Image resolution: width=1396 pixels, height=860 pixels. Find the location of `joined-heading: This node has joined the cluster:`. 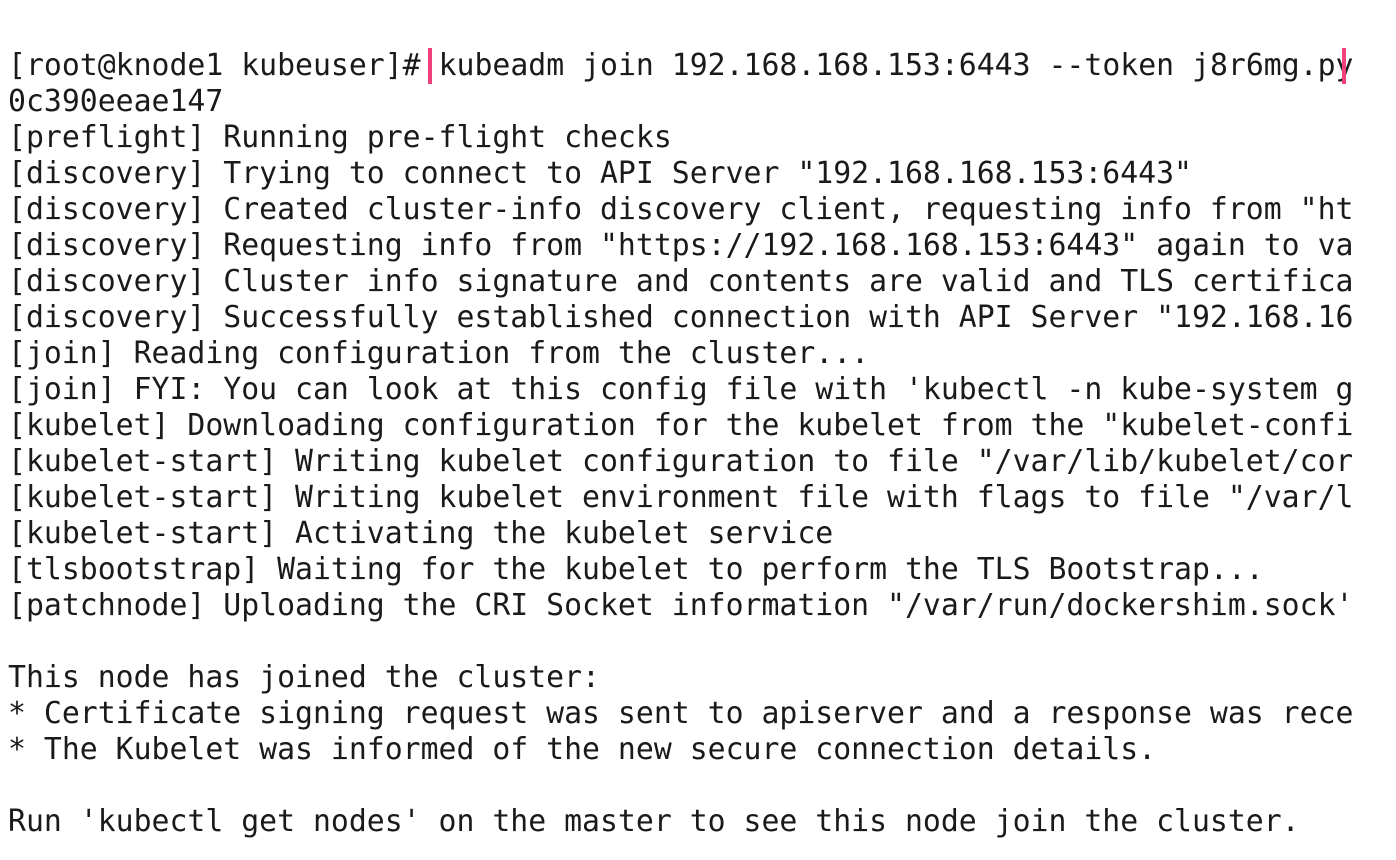

joined-heading: This node has joined the cluster: is located at coordinates (304, 677).